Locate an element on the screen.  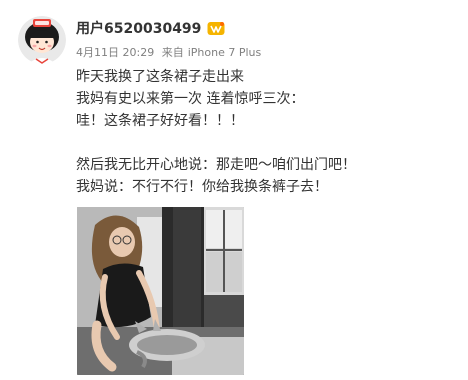
content-blank-line is located at coordinates (216, 143).